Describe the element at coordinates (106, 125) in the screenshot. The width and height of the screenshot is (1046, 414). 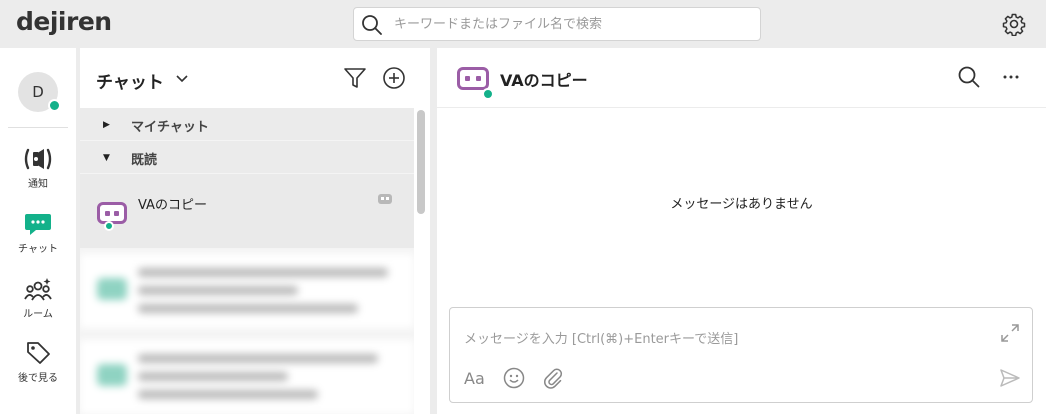
I see `caret-right-icon: ▶` at that location.